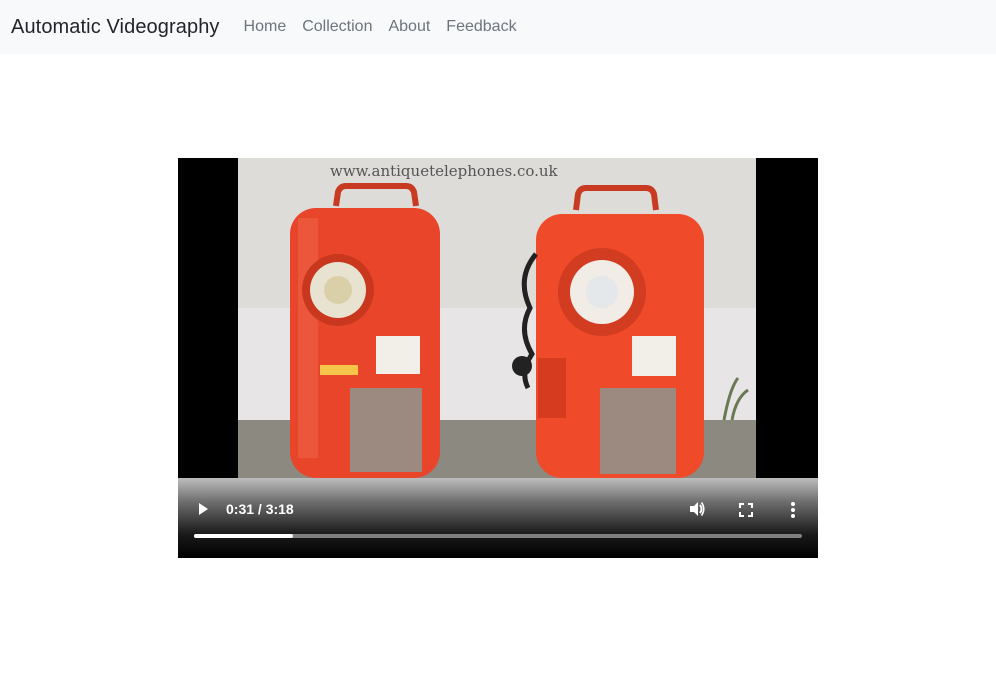 The width and height of the screenshot is (996, 687). I want to click on time-display: 0:31 / 3:18, so click(260, 509).